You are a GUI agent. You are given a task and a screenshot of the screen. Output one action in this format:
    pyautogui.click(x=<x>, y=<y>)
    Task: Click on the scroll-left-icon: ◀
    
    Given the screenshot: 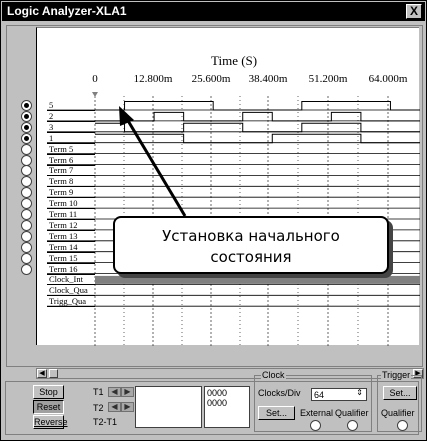 What is the action you would take?
    pyautogui.click(x=42, y=373)
    